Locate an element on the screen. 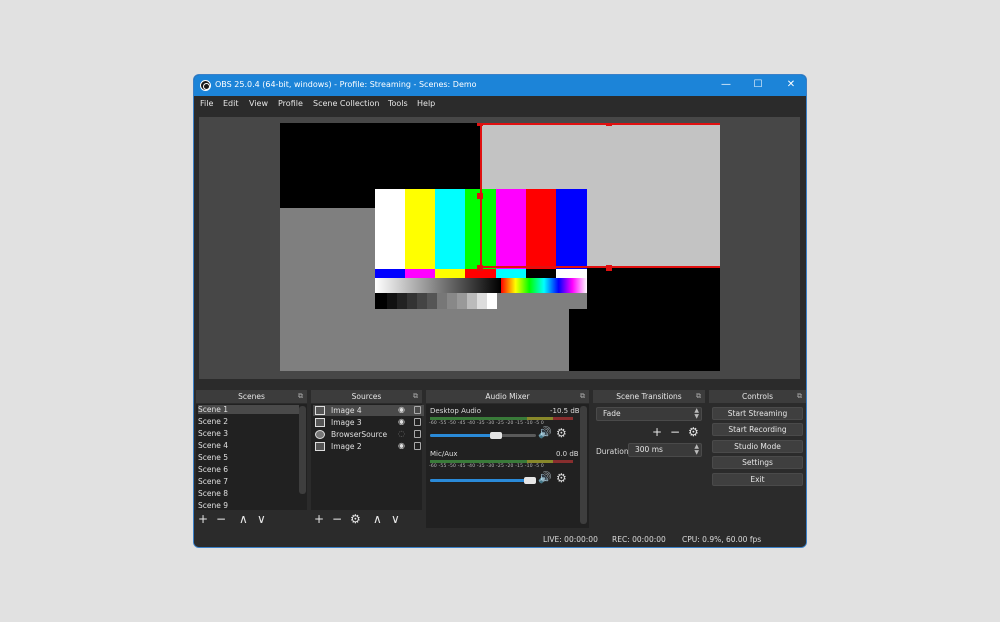  resize-handle-l is located at coordinates (480, 196).